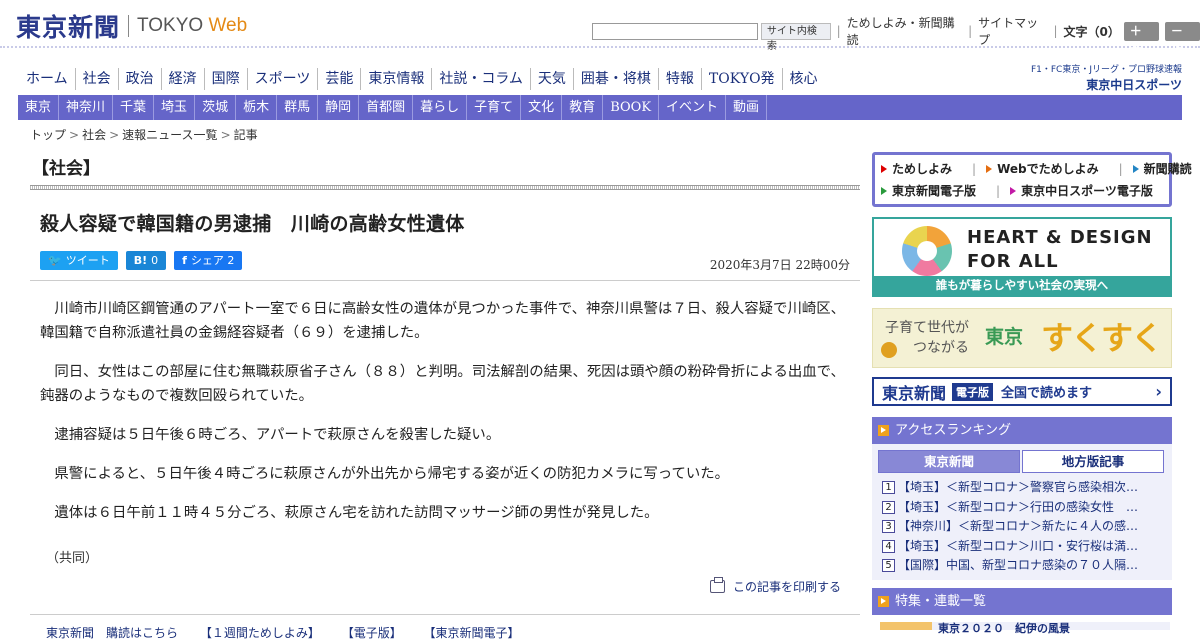 This screenshot has height=641, width=1200. I want to click on logo-web-text: Web, so click(228, 25).